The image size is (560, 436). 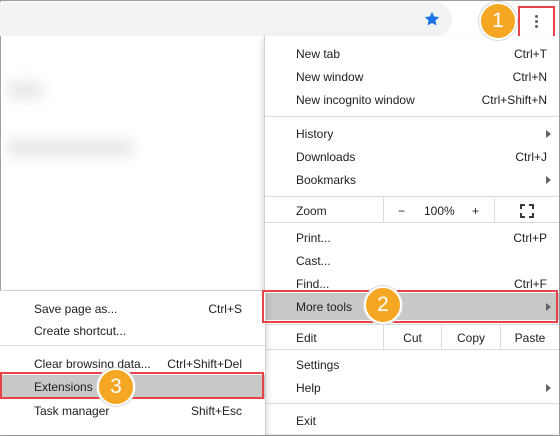 I want to click on zoom-in-button: +, so click(x=475, y=211).